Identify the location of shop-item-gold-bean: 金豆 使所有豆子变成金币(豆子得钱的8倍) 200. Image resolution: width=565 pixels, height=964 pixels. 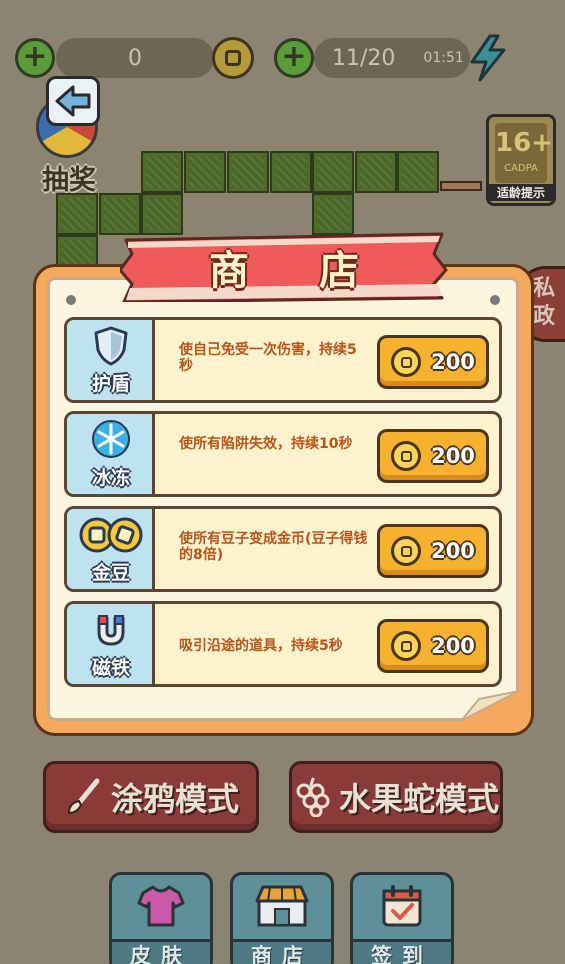
(283, 549).